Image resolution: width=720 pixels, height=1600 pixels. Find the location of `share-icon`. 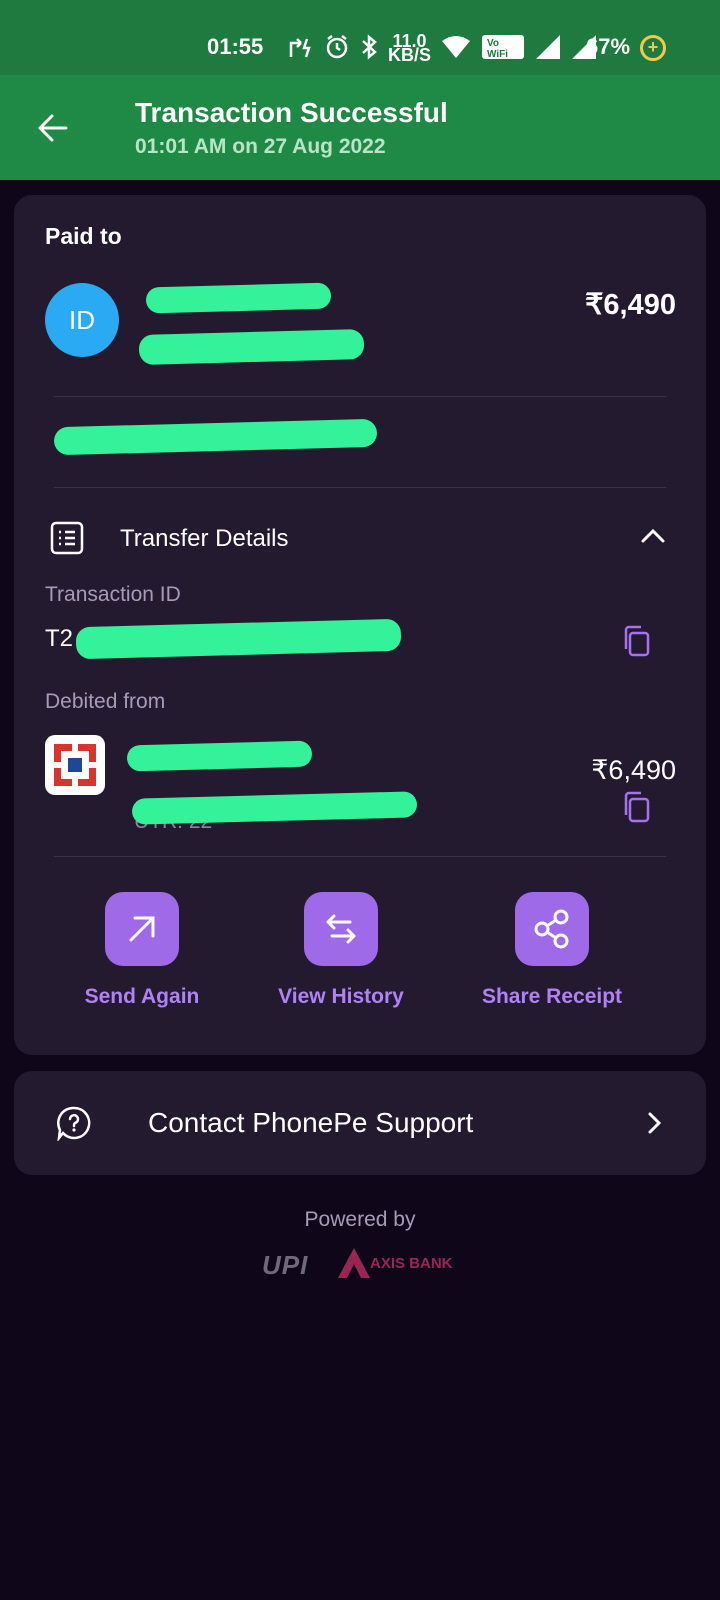

share-icon is located at coordinates (551, 929).